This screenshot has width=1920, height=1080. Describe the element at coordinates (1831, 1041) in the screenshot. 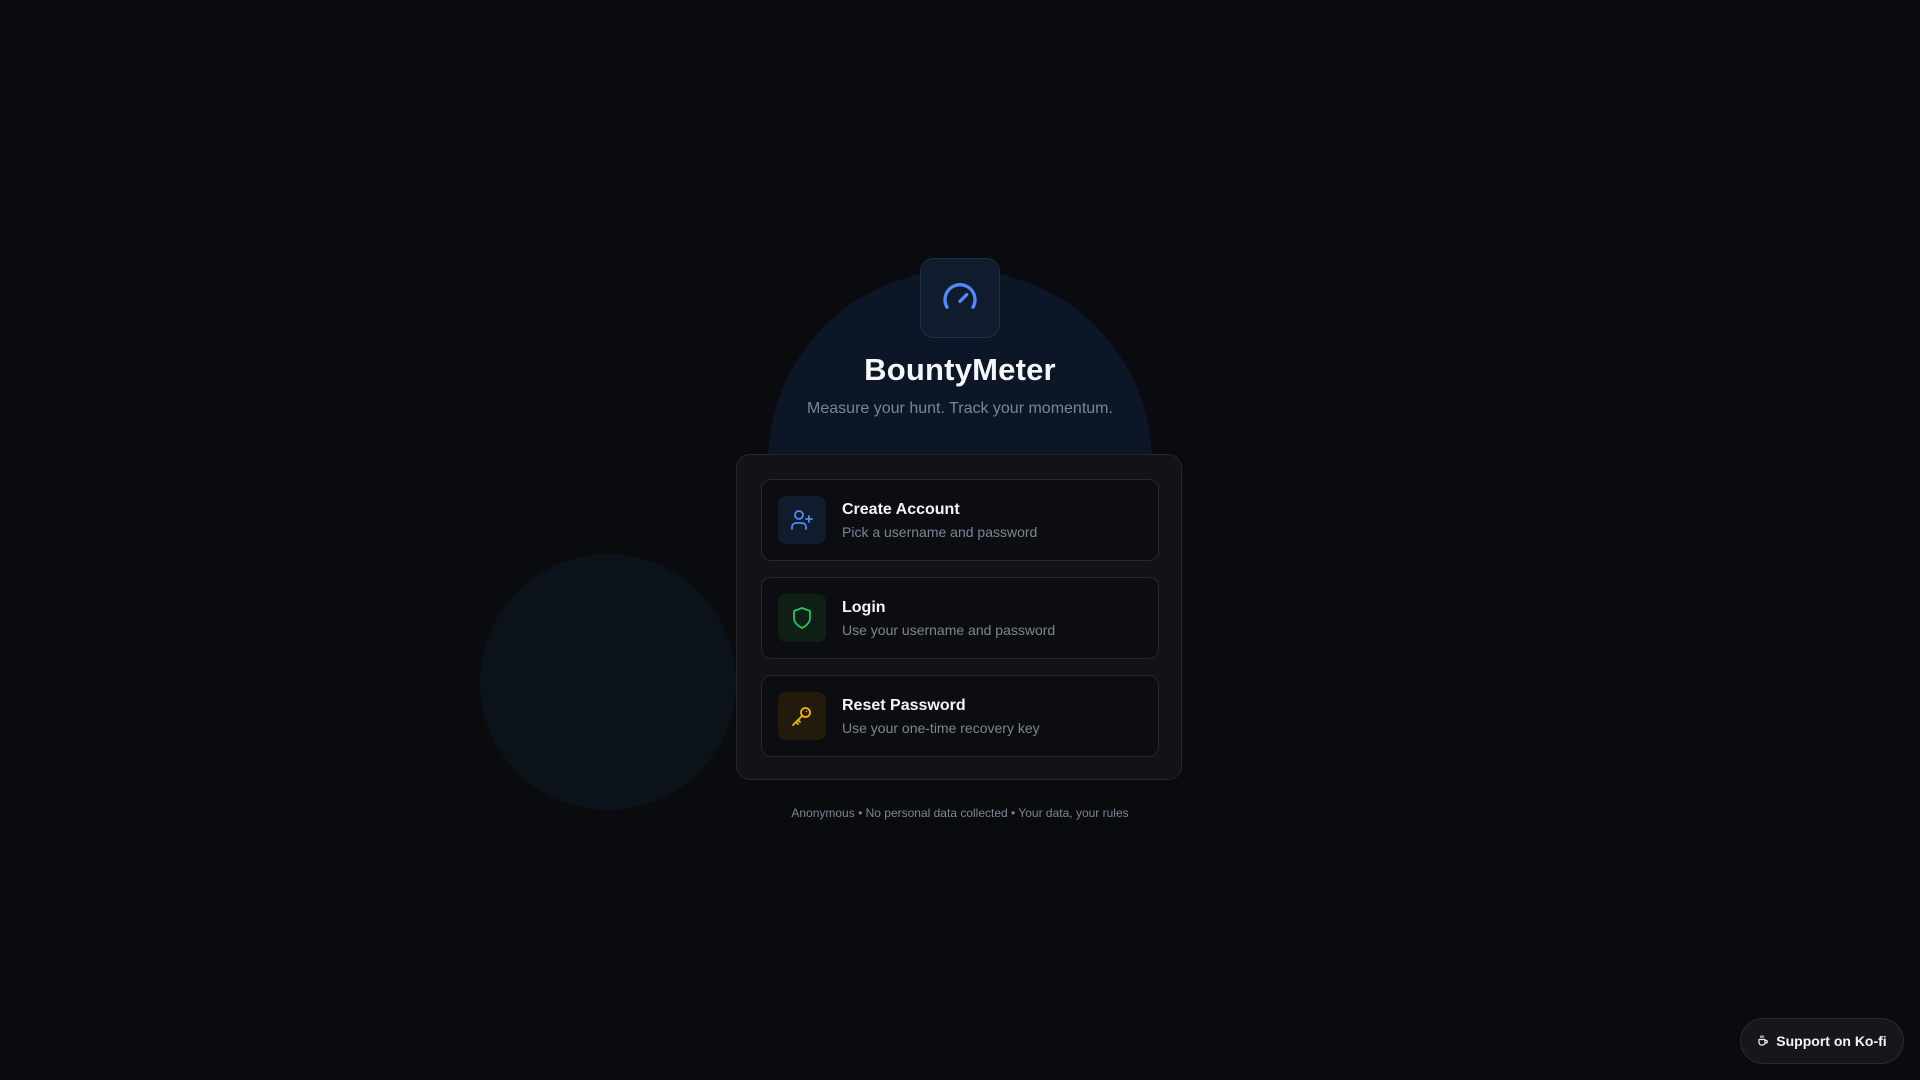

I see `support-kofi-label: Support on Ko-fi` at that location.